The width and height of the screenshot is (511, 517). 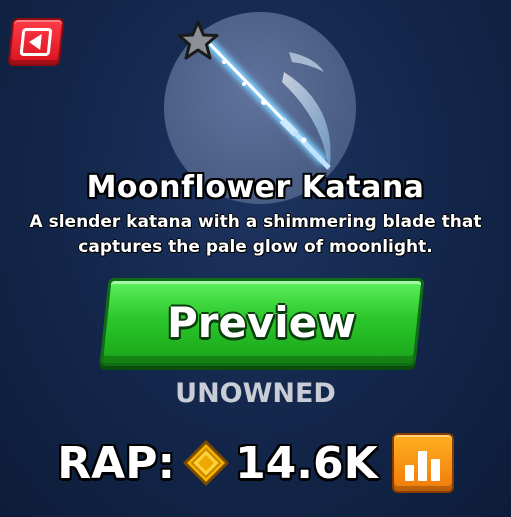 I want to click on rap-row: RAP: 14.6K, so click(x=255, y=463).